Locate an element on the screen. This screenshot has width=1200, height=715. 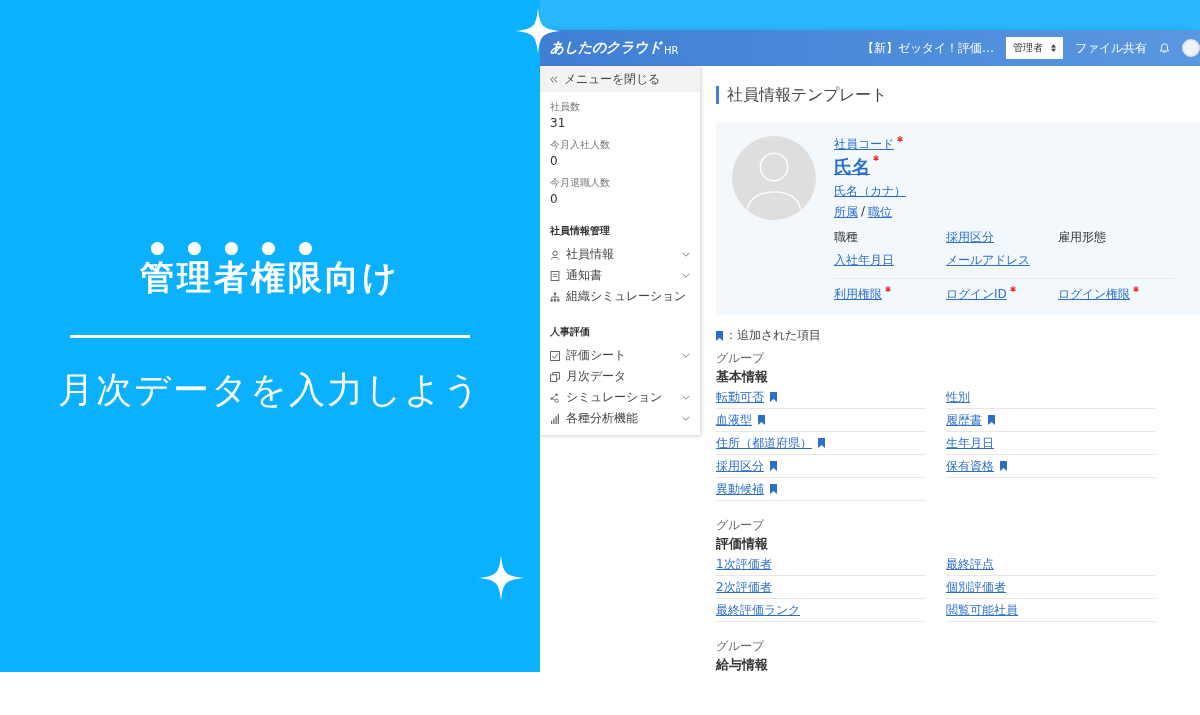
field-label: 雇用形態 is located at coordinates (1082, 237).